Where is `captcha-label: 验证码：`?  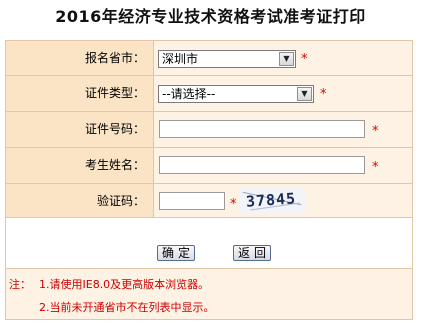
captcha-label: 验证码： is located at coordinates (80, 200).